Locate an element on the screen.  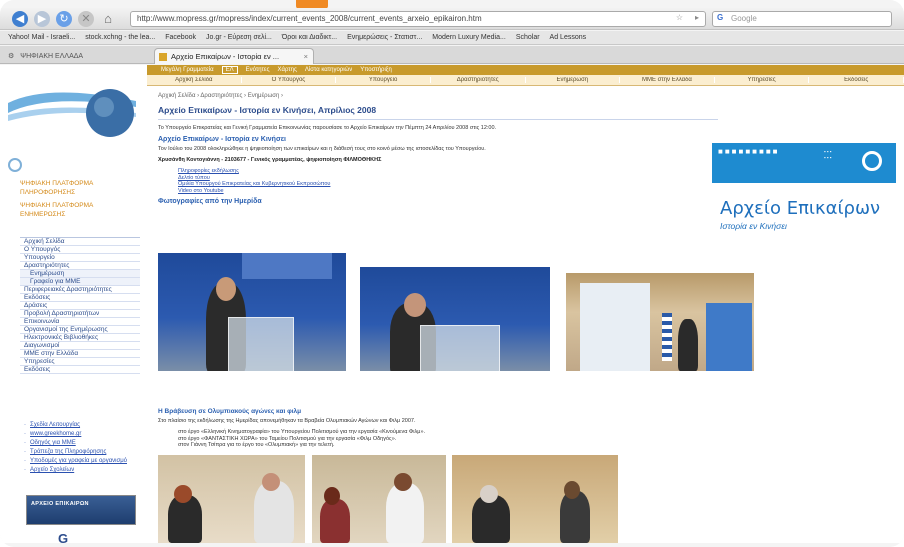
main-nav-item: Εκδόσεις is located at coordinates (856, 80).